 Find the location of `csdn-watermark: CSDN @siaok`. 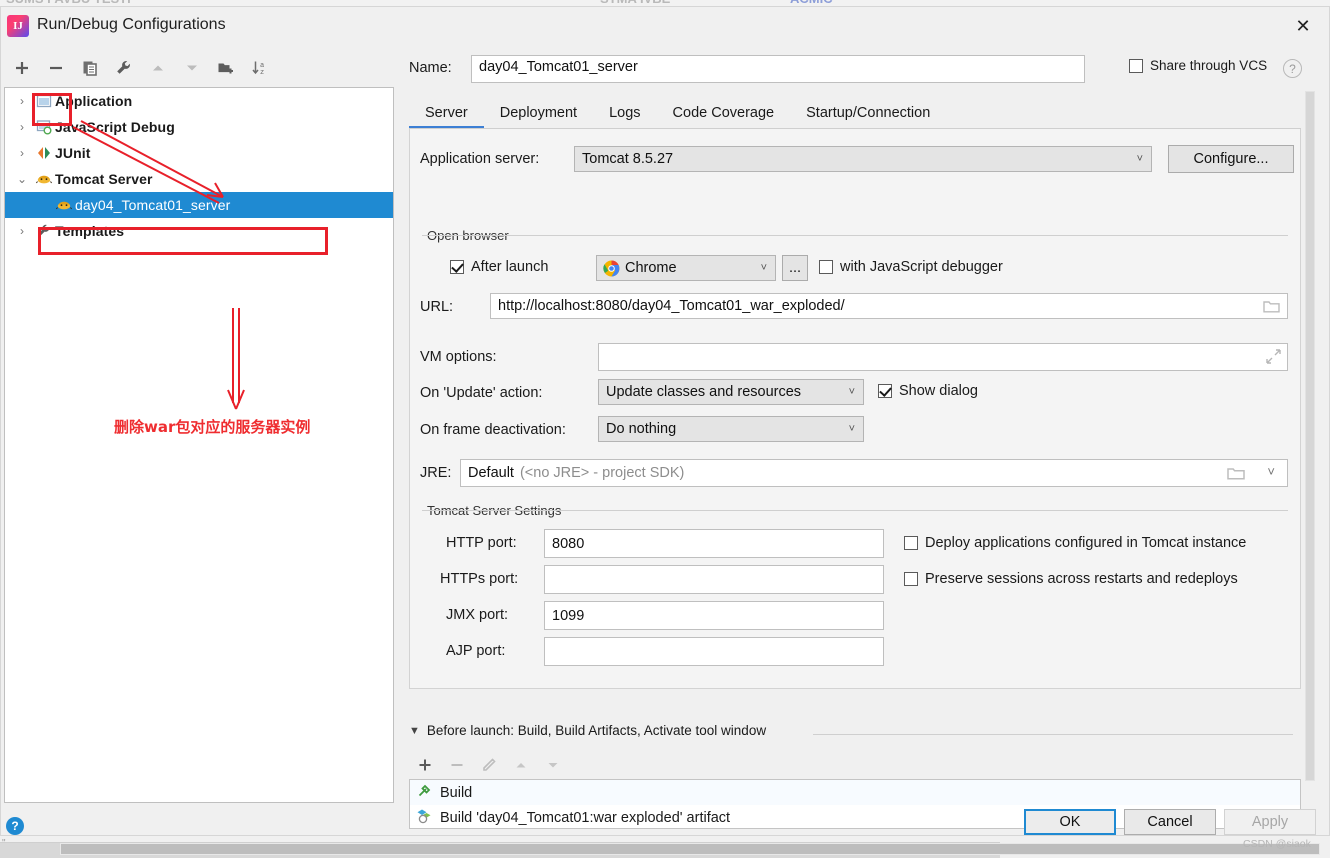

csdn-watermark: CSDN @siaok is located at coordinates (1277, 844).